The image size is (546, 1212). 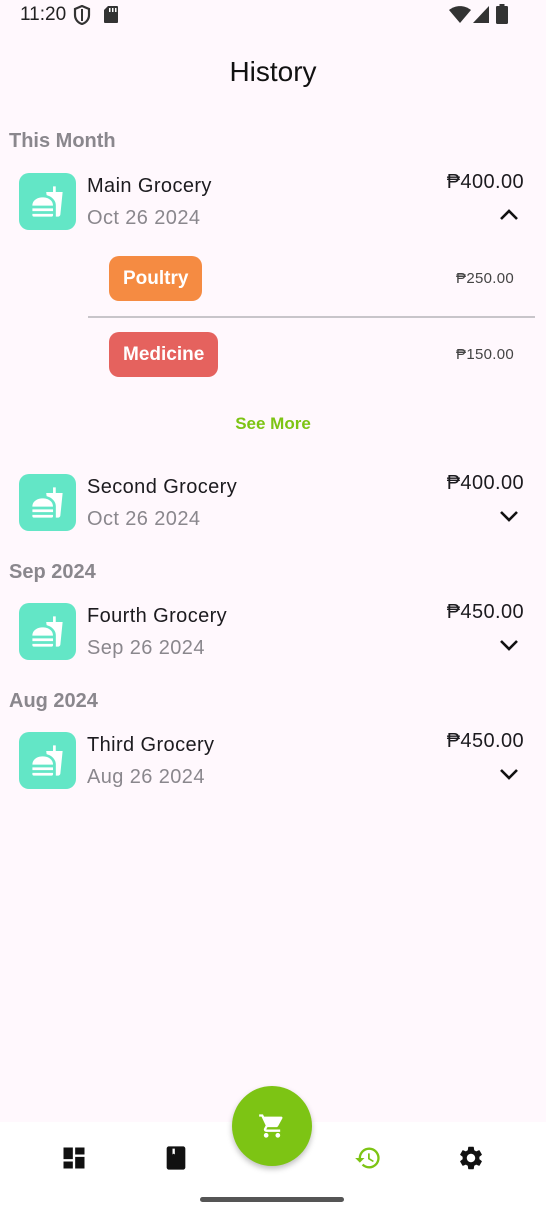 What do you see at coordinates (62, 141) in the screenshot?
I see `section-header-this-month: This Month` at bounding box center [62, 141].